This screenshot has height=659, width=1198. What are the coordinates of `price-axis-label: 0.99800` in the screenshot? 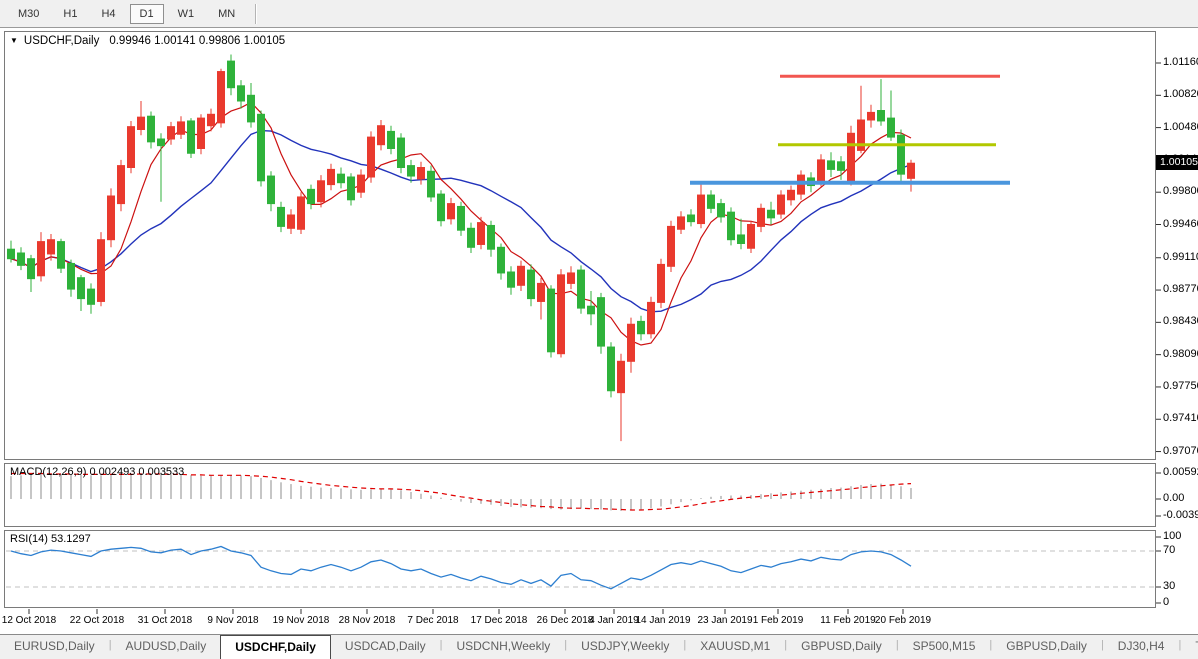 It's located at (1180, 191).